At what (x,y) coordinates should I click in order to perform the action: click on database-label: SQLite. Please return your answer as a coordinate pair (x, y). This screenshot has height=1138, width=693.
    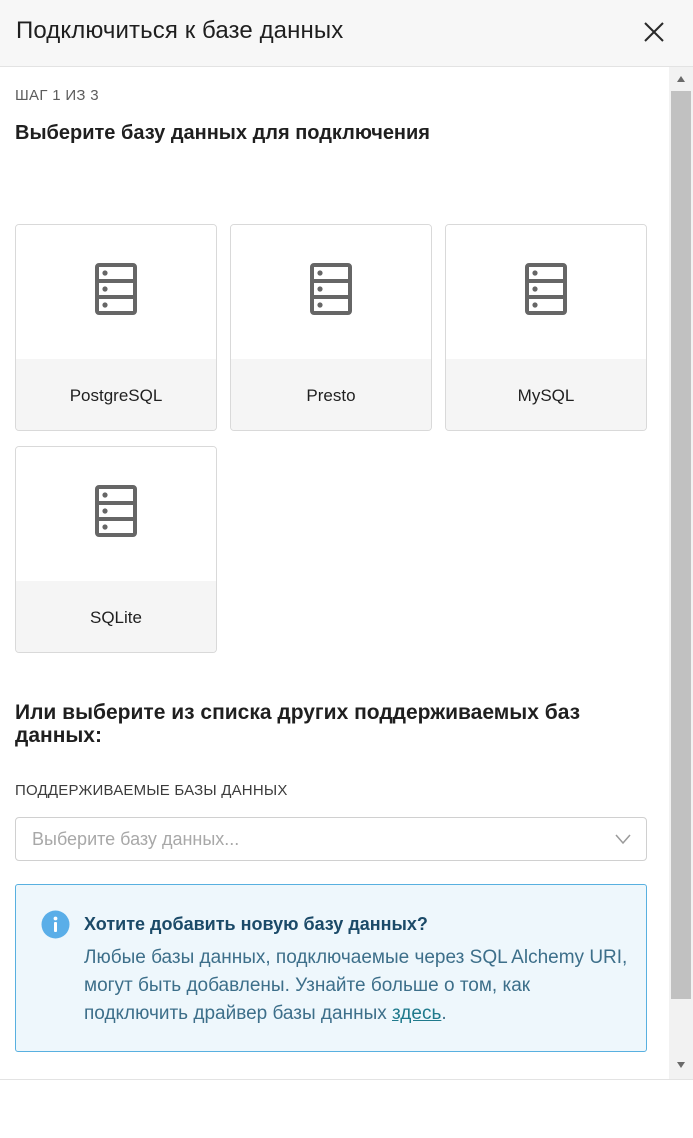
    Looking at the image, I should click on (116, 617).